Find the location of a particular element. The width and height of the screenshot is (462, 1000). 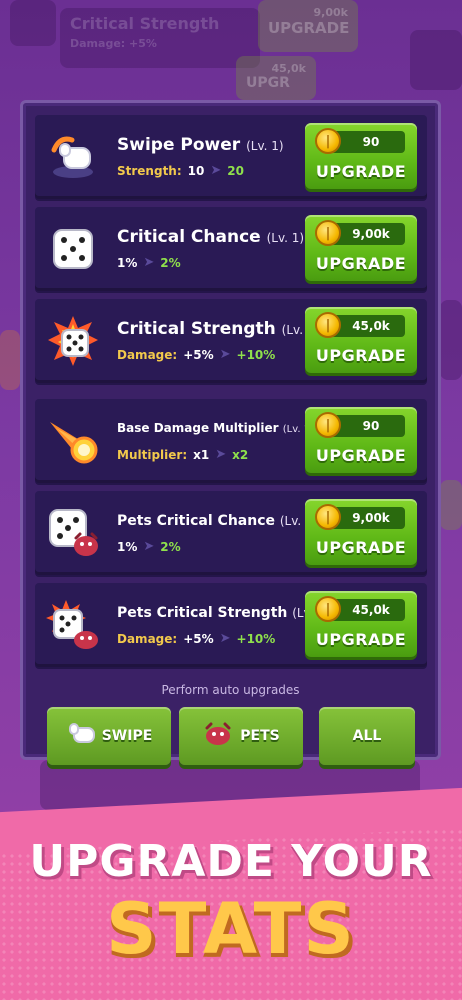

background-upgrade-button-2: 45,0k UPGR is located at coordinates (276, 78).